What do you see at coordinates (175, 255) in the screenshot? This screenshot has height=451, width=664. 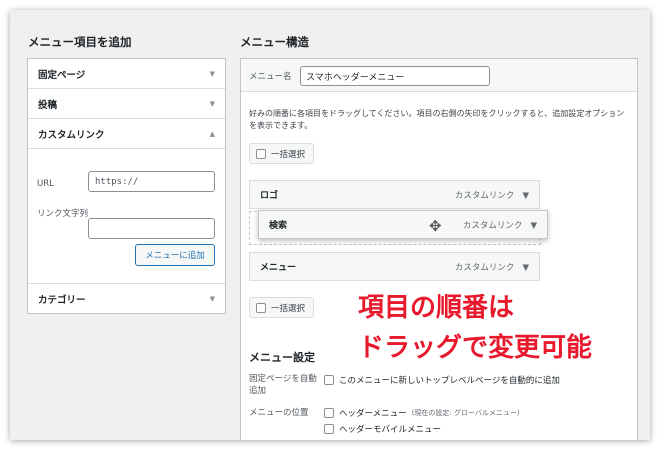 I see `add-to-menu-button: メニューに追加` at bounding box center [175, 255].